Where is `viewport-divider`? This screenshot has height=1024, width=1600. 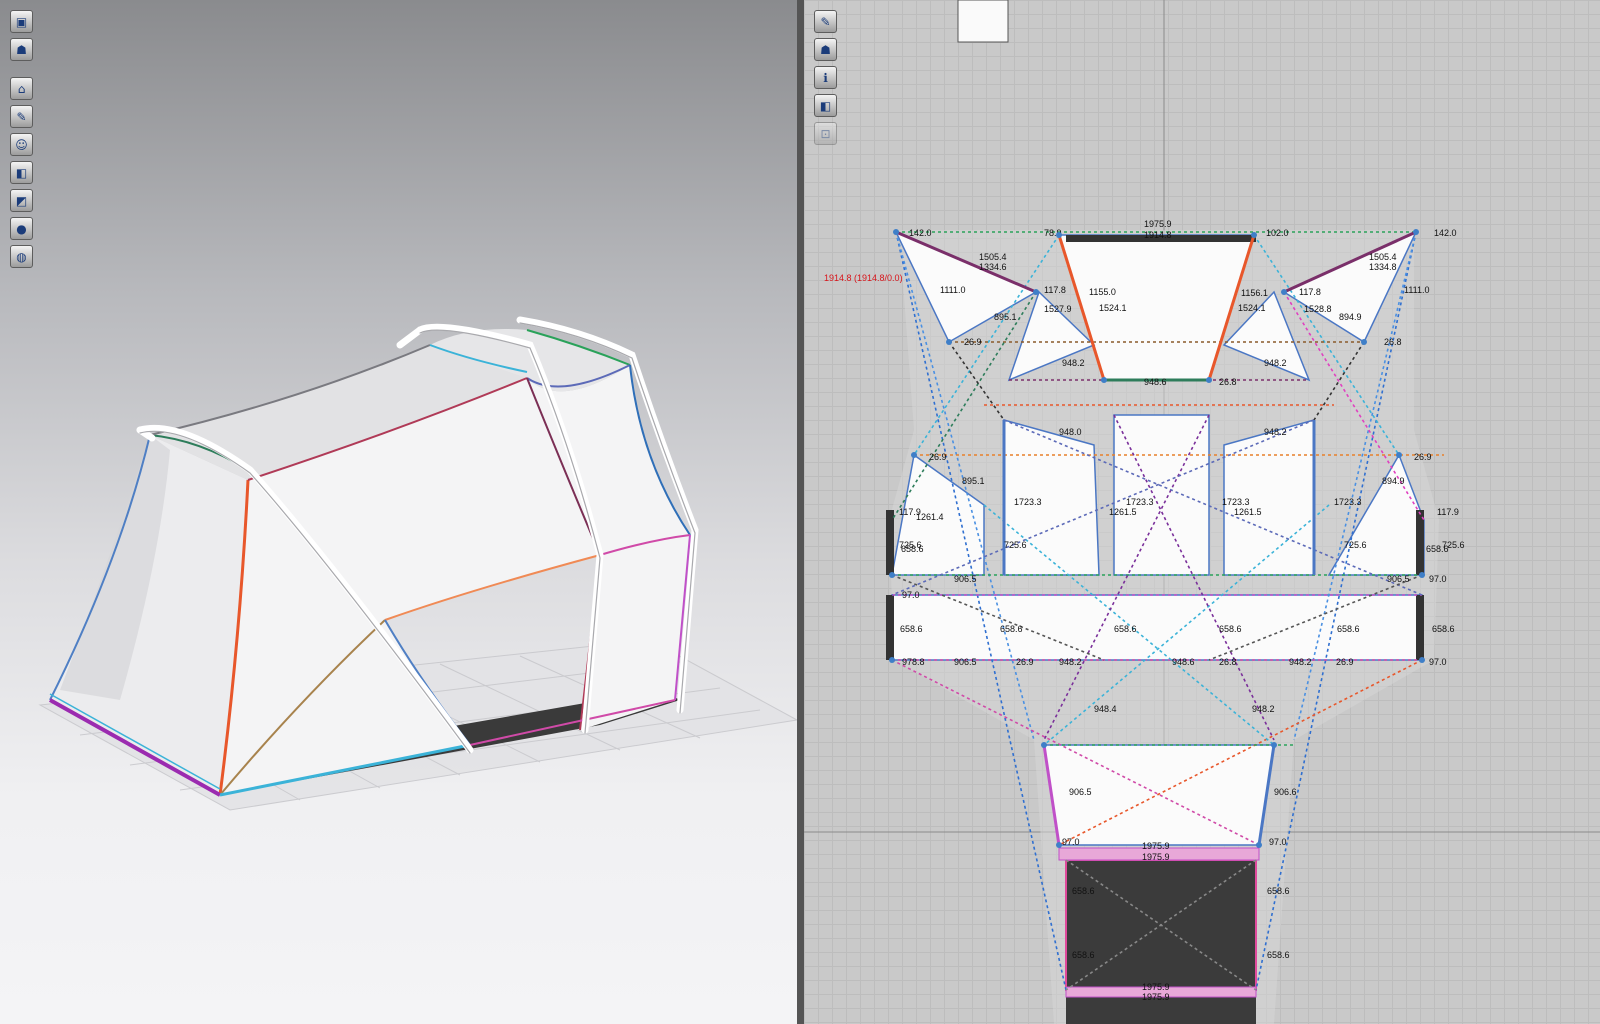 viewport-divider is located at coordinates (800, 512).